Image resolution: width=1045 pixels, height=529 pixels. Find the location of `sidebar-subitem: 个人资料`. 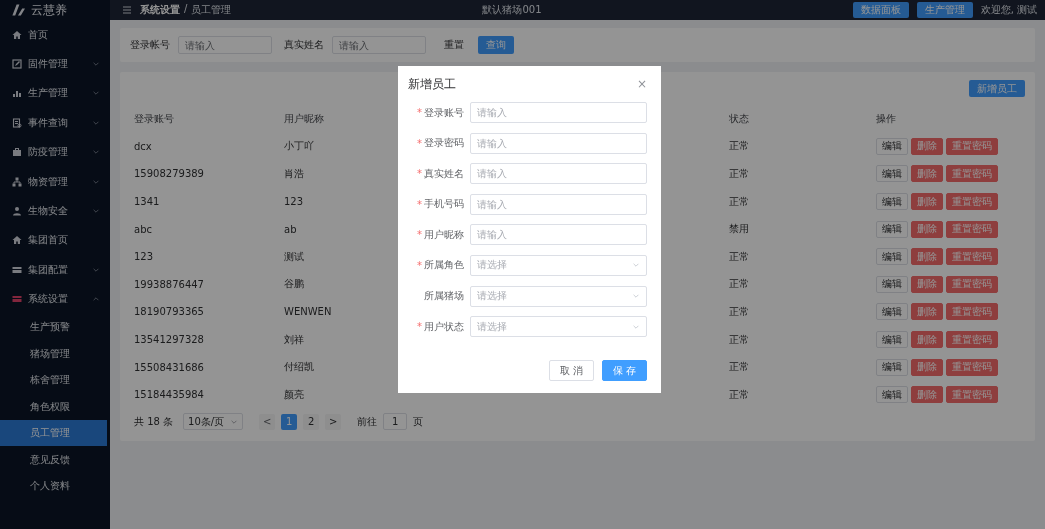

sidebar-subitem: 个人资料 is located at coordinates (55, 486).